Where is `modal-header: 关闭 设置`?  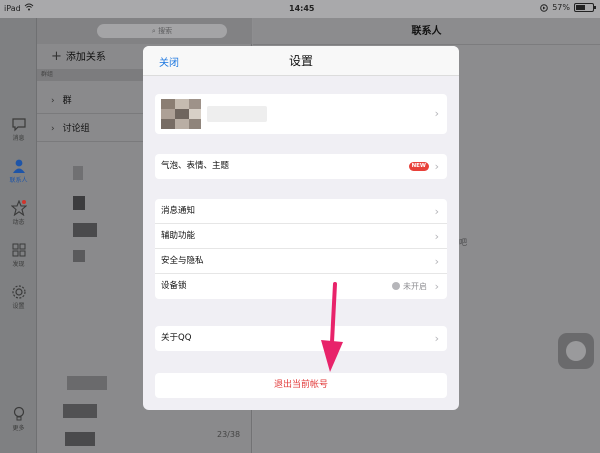
modal-header: 关闭 设置 is located at coordinates (301, 61).